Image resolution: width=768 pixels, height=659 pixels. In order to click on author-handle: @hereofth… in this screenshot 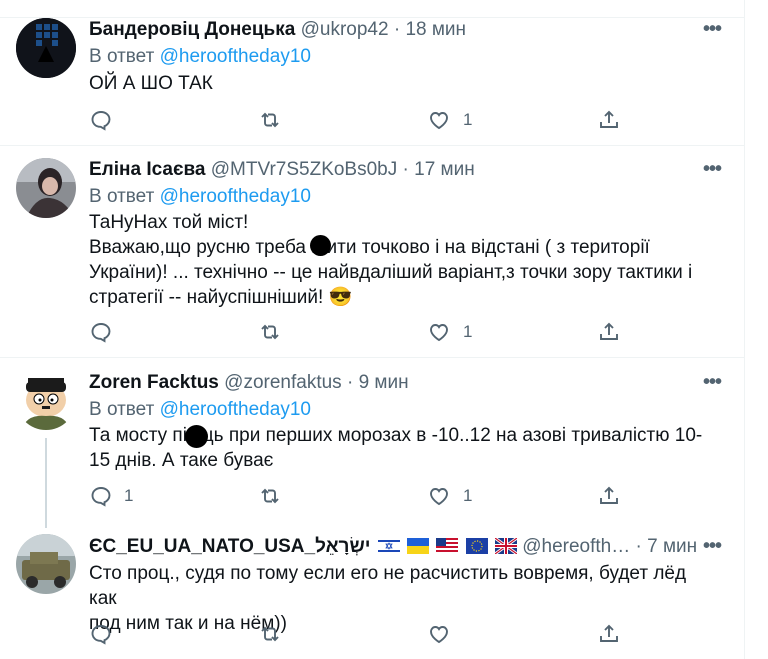, I will do `click(576, 546)`.